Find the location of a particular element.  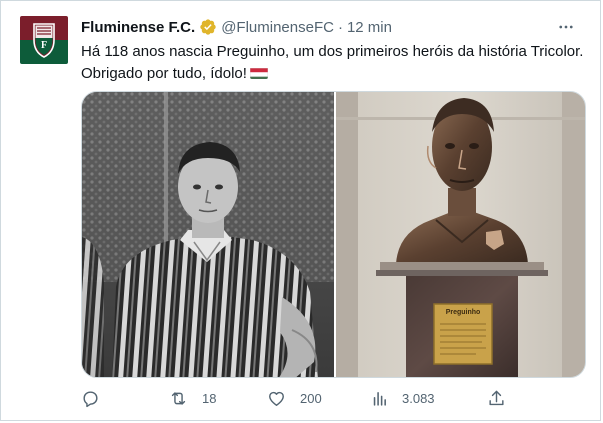

like-count: 200 is located at coordinates (311, 398).